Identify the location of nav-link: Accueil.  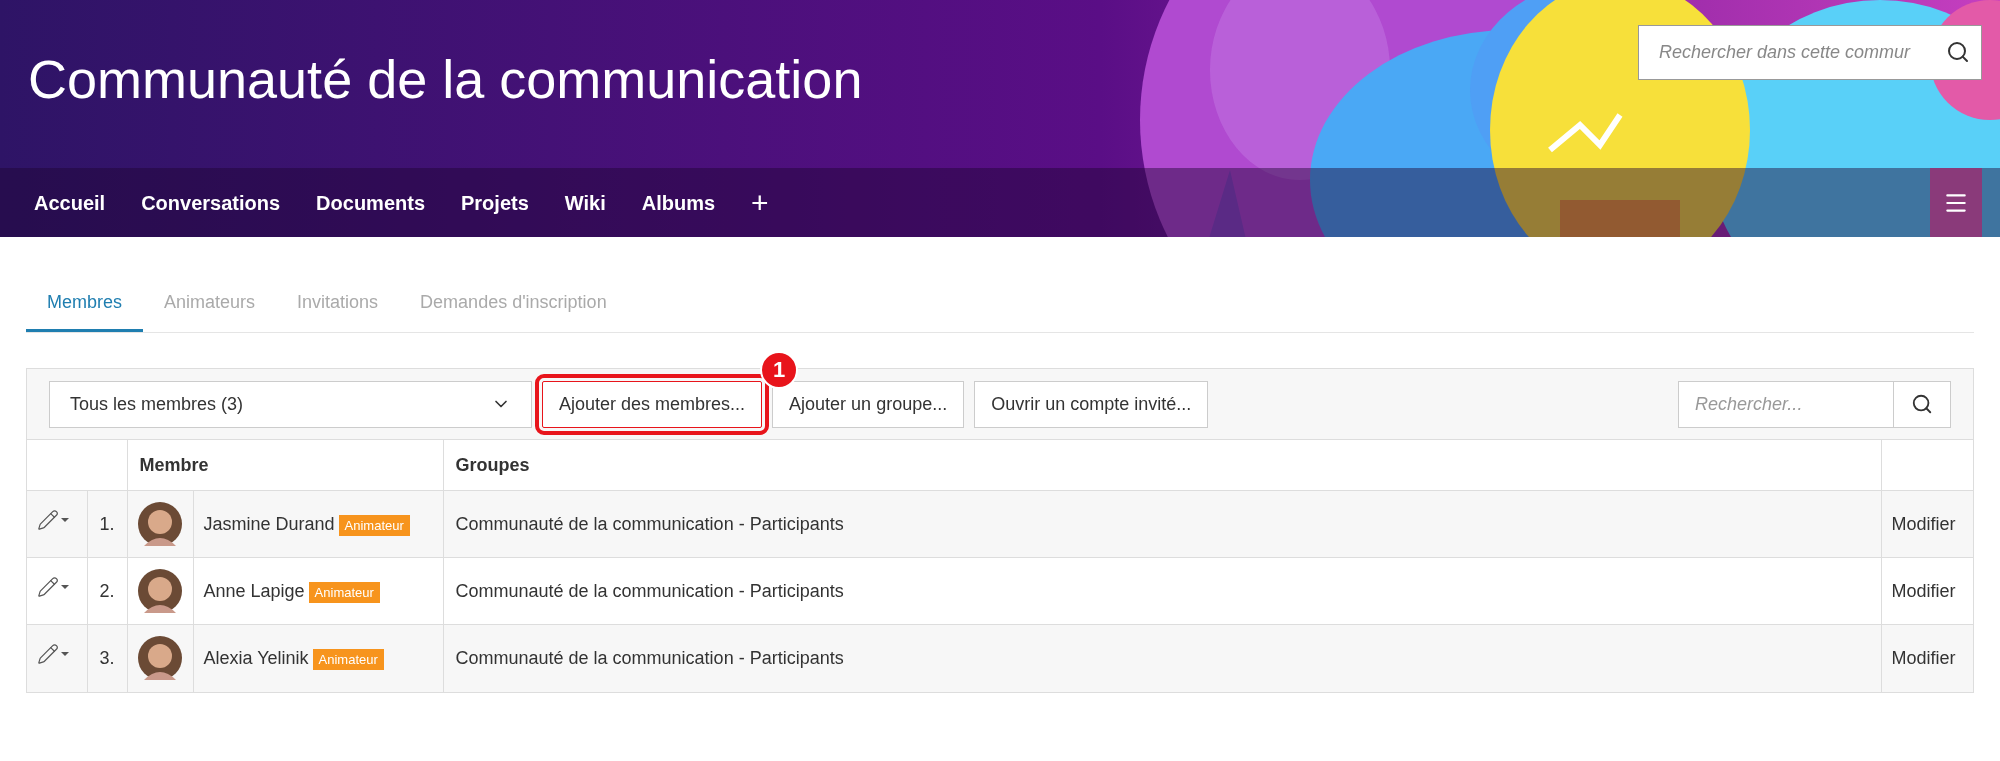
(70, 202).